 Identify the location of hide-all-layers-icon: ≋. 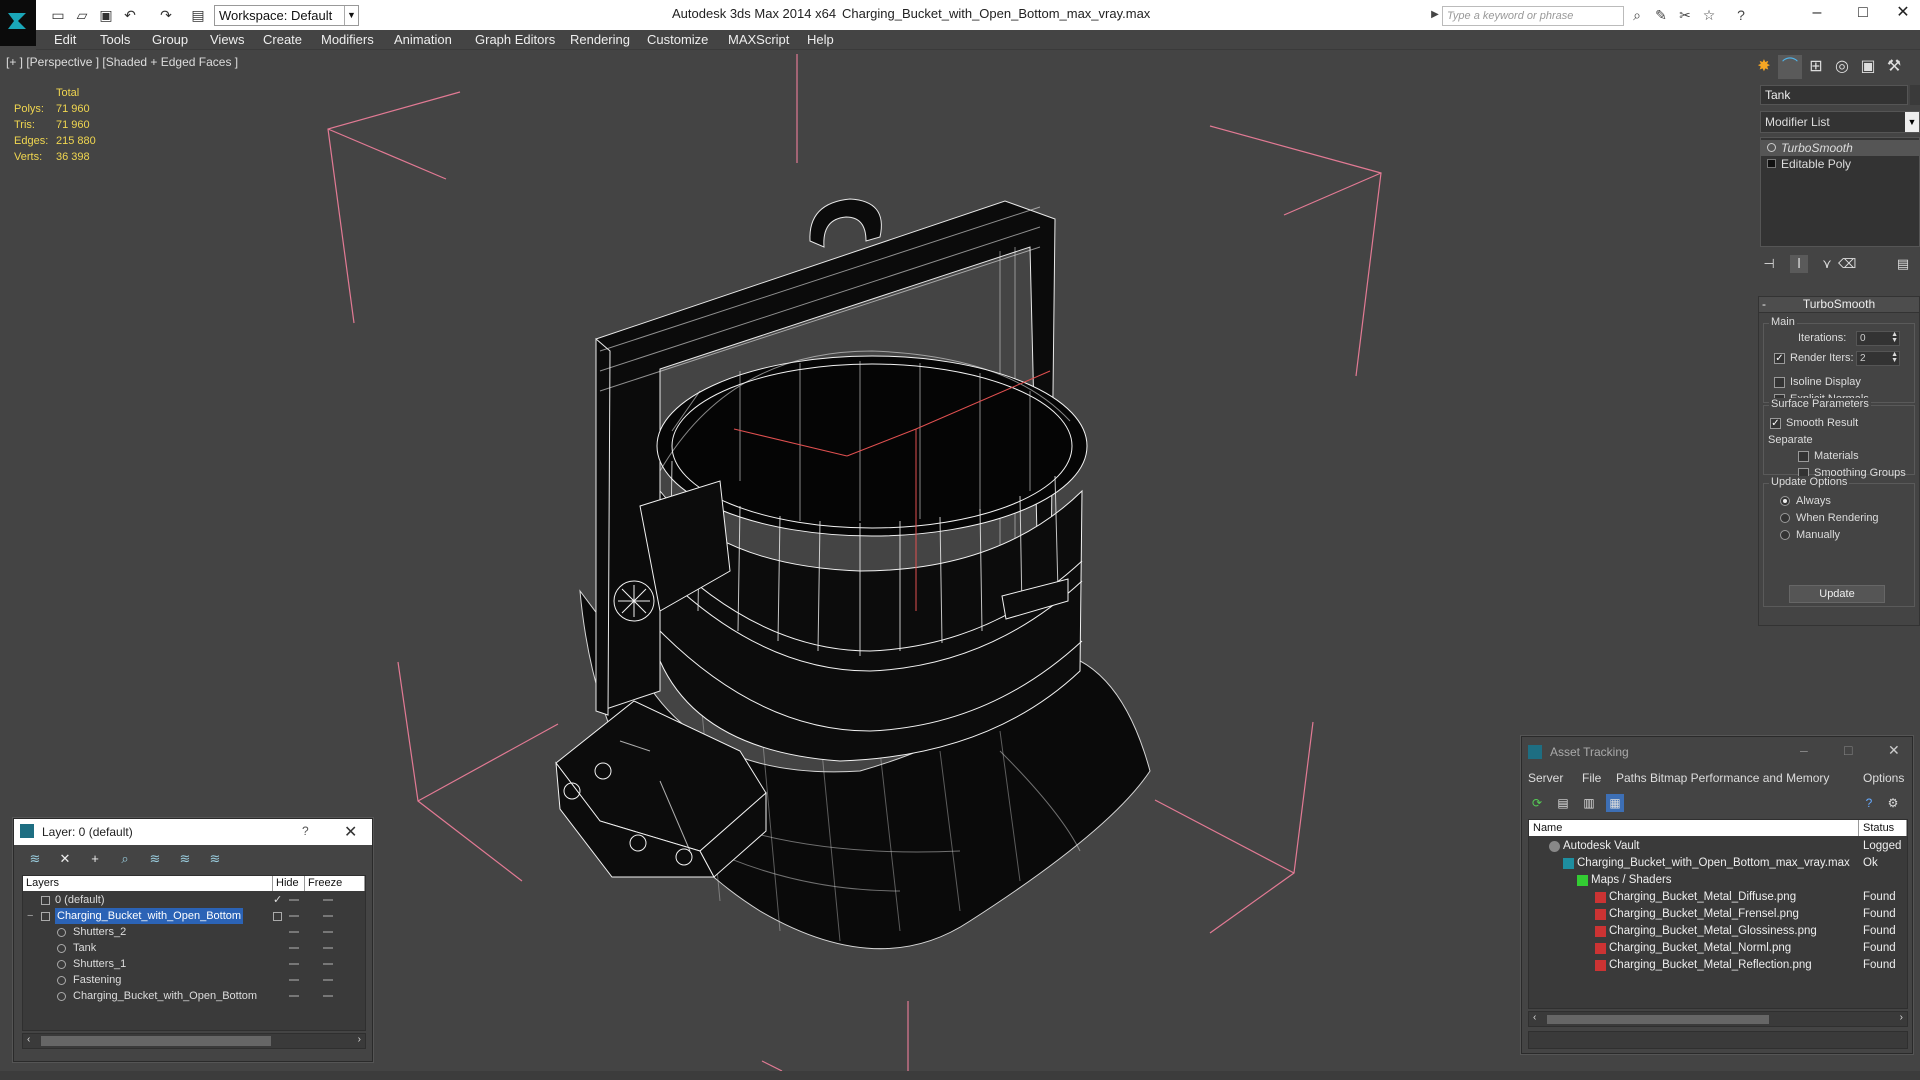
(185, 859).